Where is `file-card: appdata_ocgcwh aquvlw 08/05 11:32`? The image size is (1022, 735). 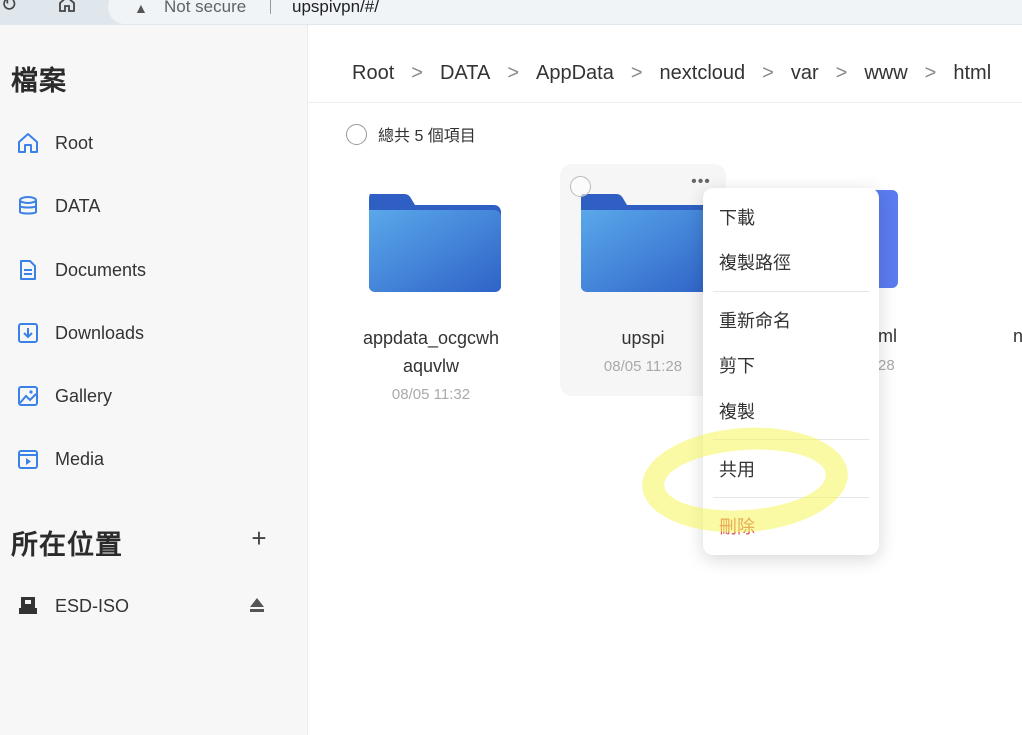 file-card: appdata_ocgcwh aquvlw 08/05 11:32 is located at coordinates (431, 283).